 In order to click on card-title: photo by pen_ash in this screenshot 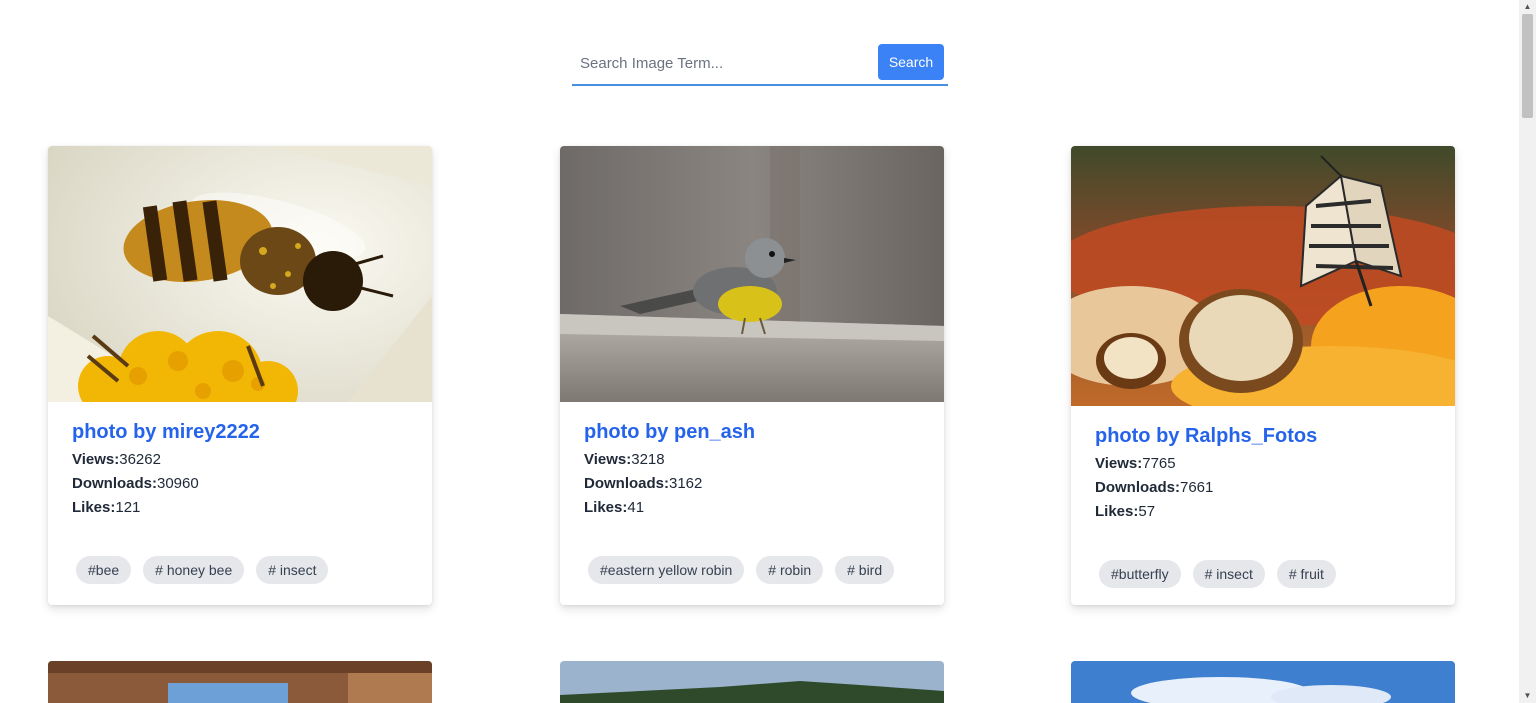, I will do `click(752, 432)`.